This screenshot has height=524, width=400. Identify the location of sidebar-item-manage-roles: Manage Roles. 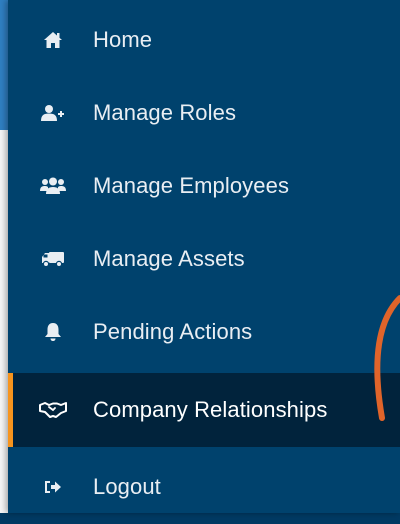
(204, 113).